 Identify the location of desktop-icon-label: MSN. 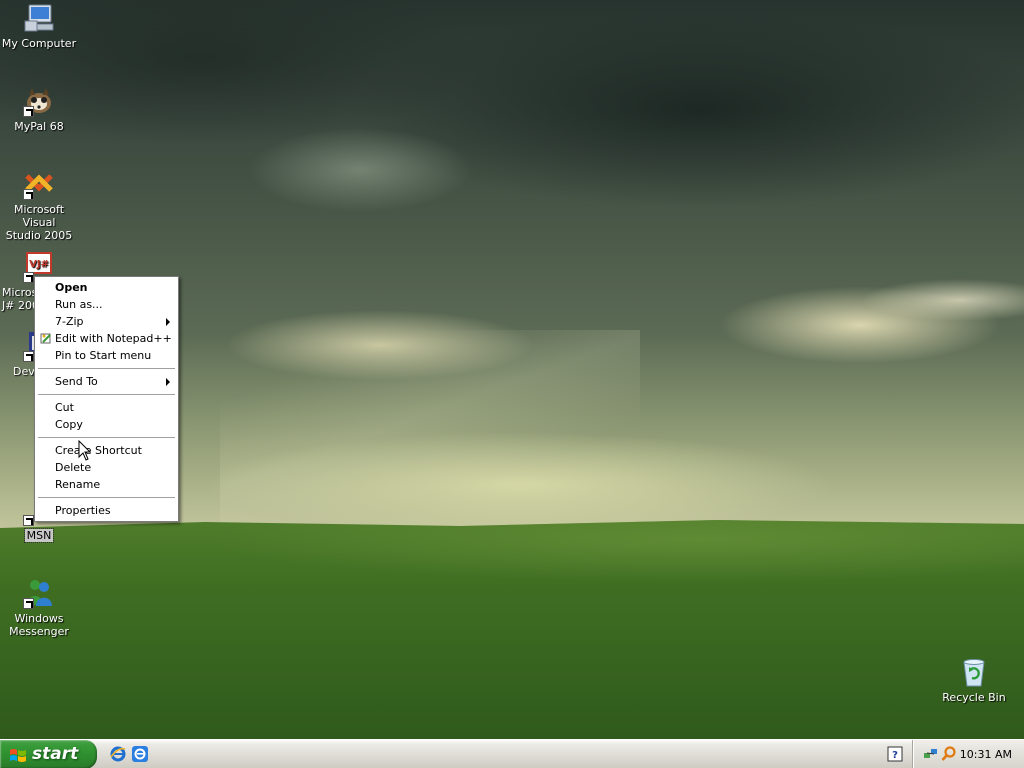
(39, 535).